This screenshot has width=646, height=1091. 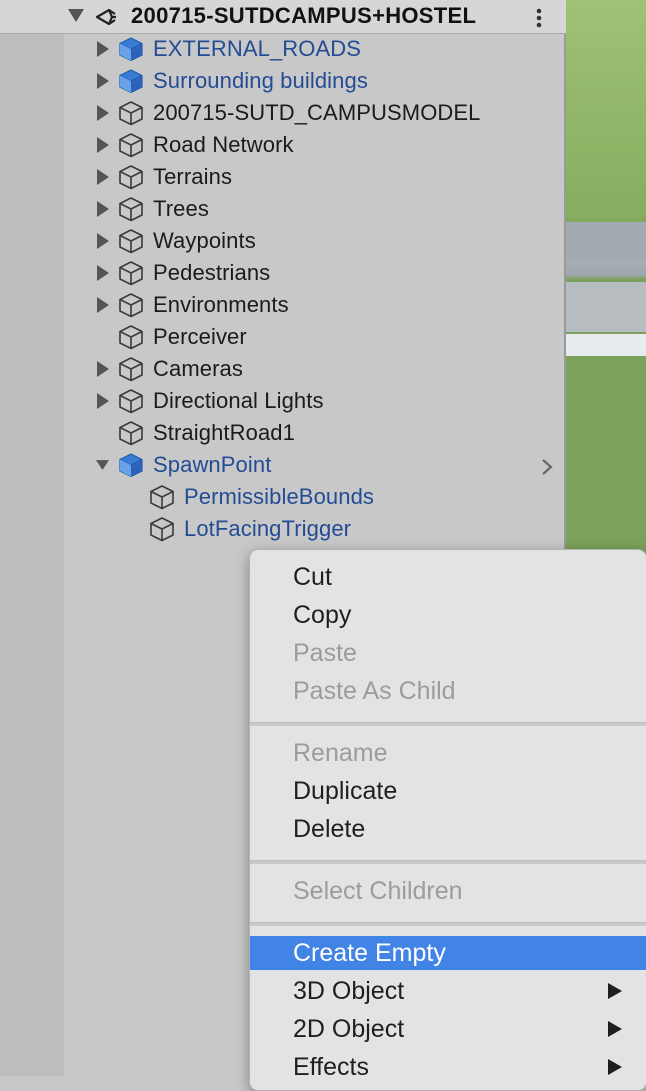 What do you see at coordinates (448, 653) in the screenshot?
I see `menu-item-paste: Paste` at bounding box center [448, 653].